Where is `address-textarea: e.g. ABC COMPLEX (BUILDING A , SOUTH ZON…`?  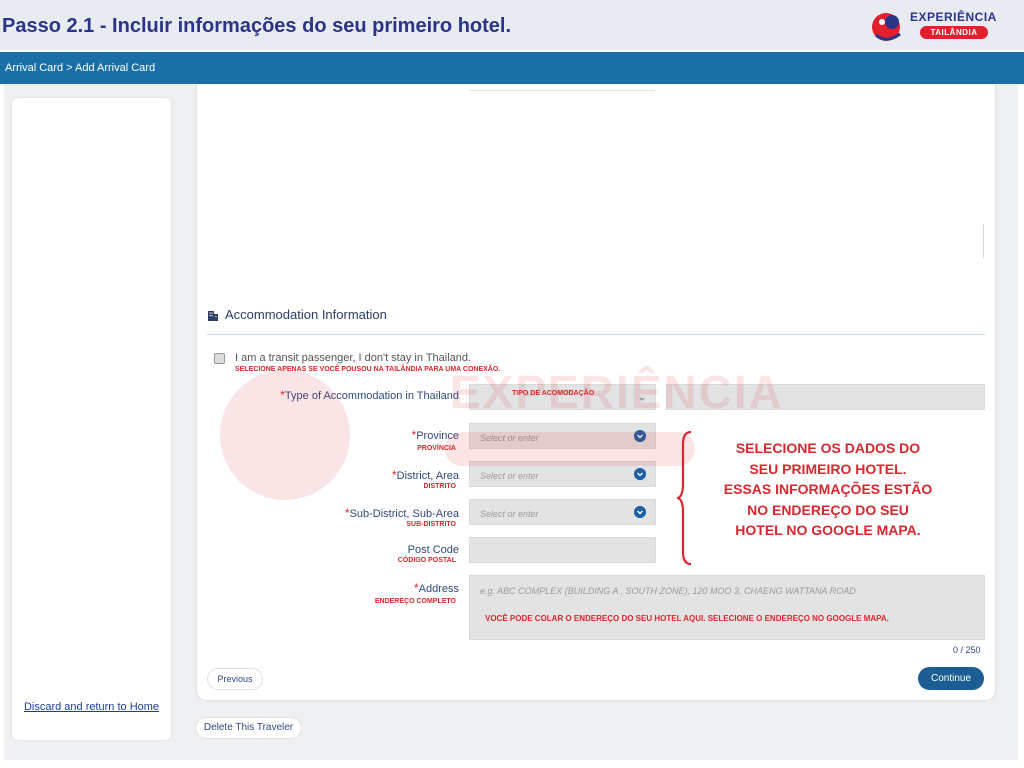 address-textarea: e.g. ABC COMPLEX (BUILDING A , SOUTH ZON… is located at coordinates (727, 607).